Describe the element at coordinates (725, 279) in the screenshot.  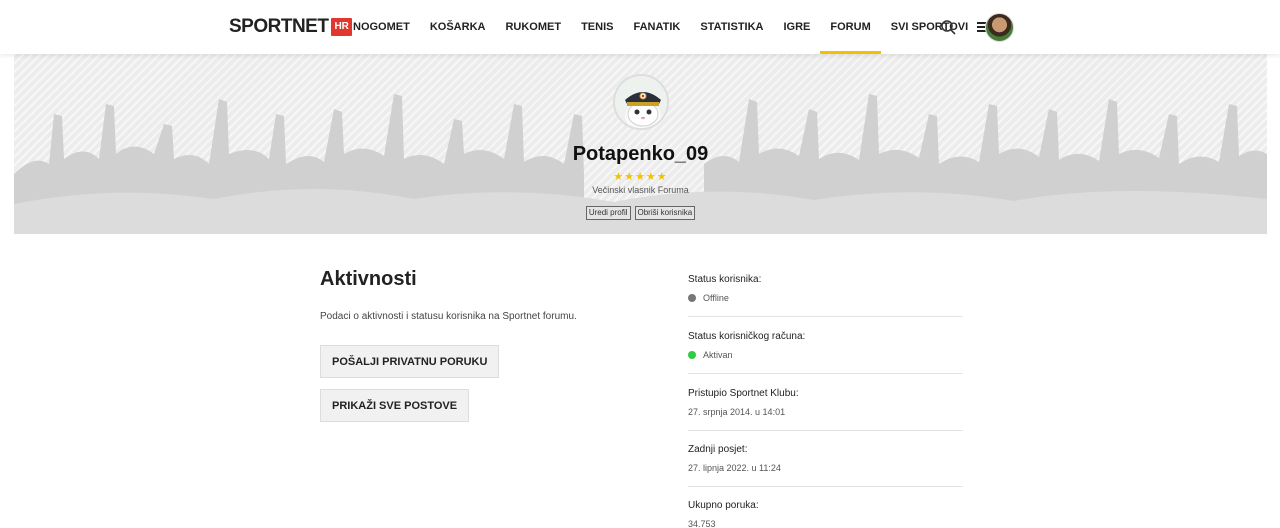
I see `info-label: Status korisnika:` at that location.